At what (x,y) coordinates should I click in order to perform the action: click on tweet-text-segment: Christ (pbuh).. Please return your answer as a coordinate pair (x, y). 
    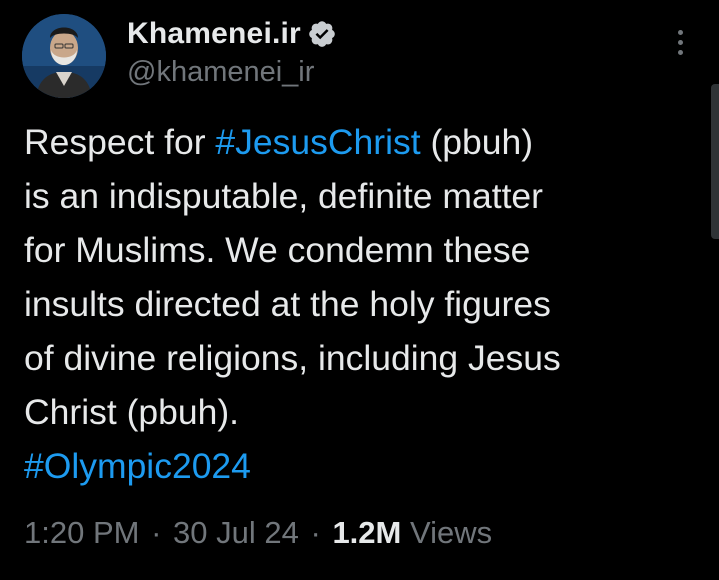
    Looking at the image, I should click on (132, 412).